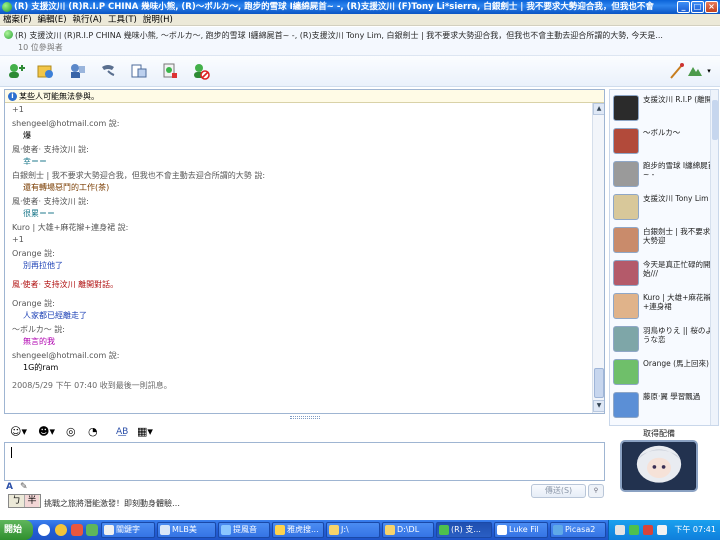 This screenshot has width=720, height=540. I want to click on text-caret, so click(11, 452).